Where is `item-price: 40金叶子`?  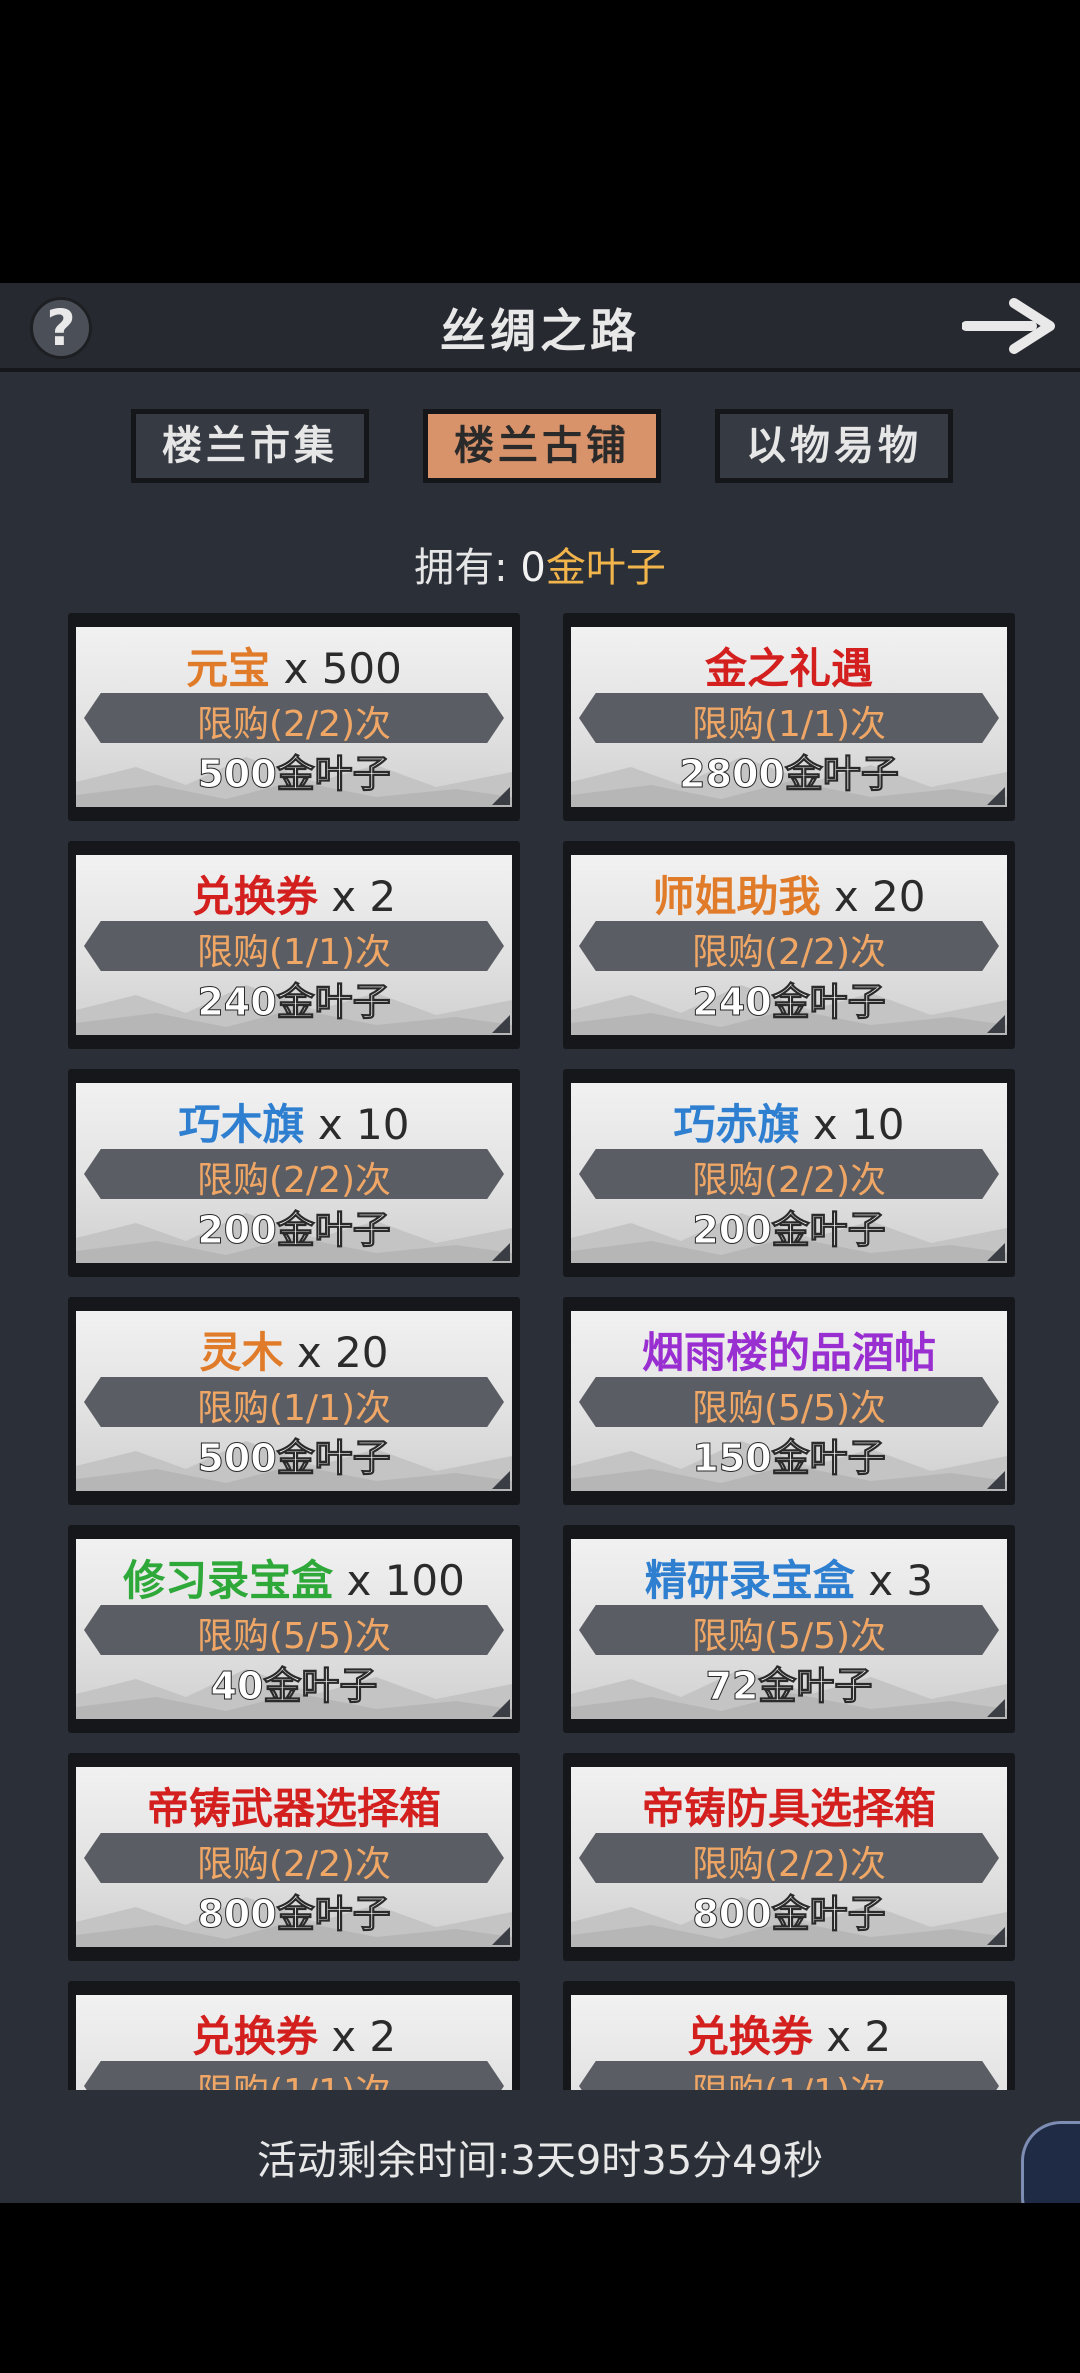
item-price: 40金叶子 is located at coordinates (294, 1686).